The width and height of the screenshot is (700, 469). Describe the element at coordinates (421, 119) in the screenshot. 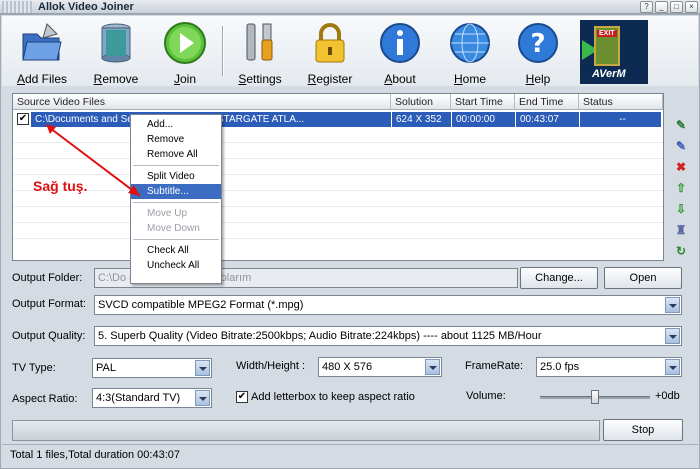

I see `solution-cell: 624 X 352` at that location.